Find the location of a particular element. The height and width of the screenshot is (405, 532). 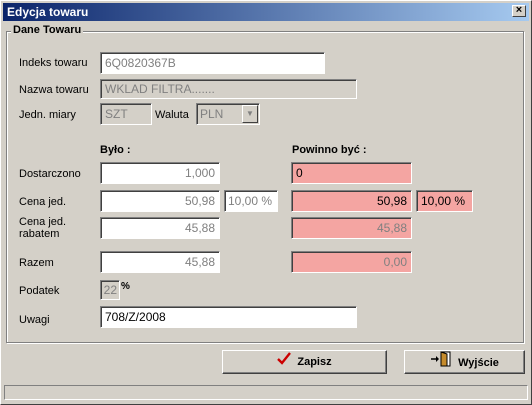

uwagi-input: 708/Z/2008 is located at coordinates (228, 317).